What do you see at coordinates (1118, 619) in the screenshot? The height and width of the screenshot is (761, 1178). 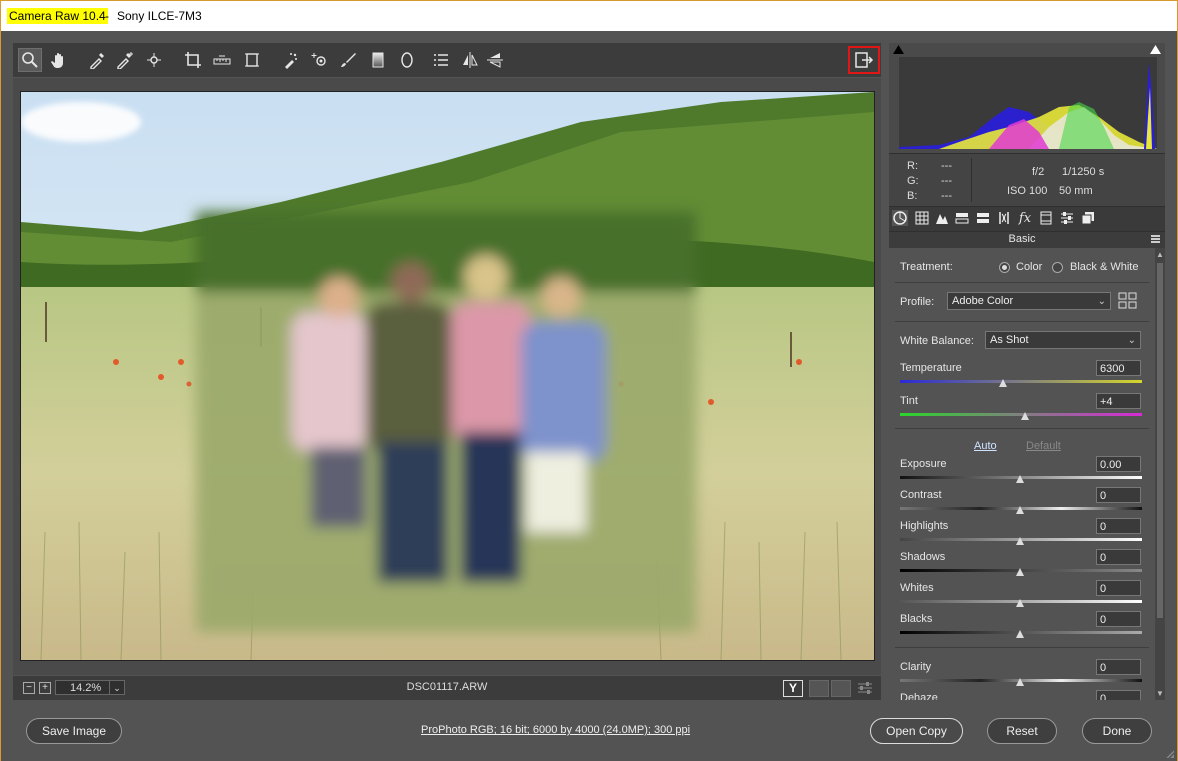 I see `blacks-field: 0` at bounding box center [1118, 619].